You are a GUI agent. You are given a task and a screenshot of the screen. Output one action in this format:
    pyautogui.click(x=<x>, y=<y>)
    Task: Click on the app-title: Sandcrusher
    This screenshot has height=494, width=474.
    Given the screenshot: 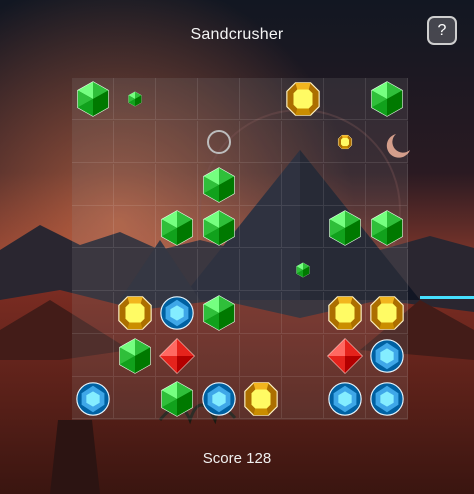 What is the action you would take?
    pyautogui.click(x=237, y=34)
    